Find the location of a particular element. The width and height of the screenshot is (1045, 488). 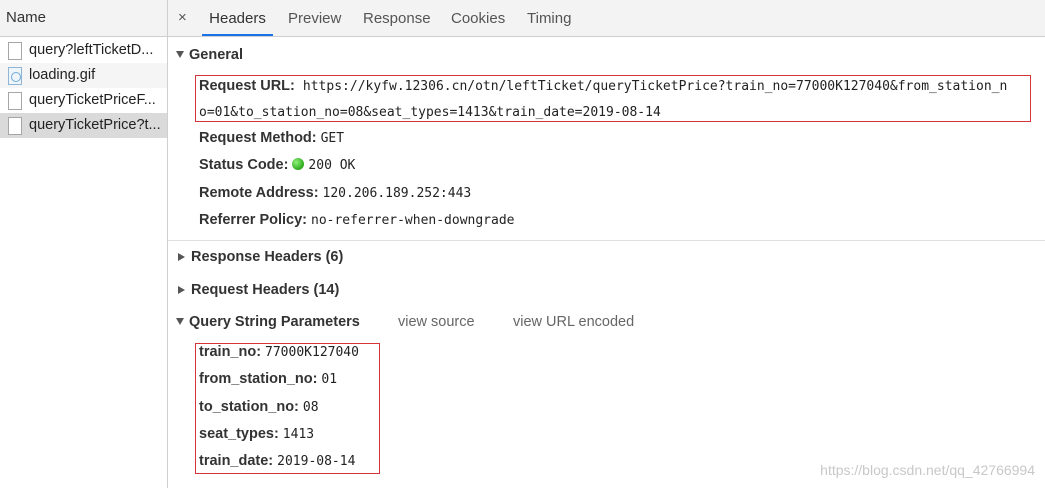

request-item-label: loading.gif is located at coordinates (62, 75).